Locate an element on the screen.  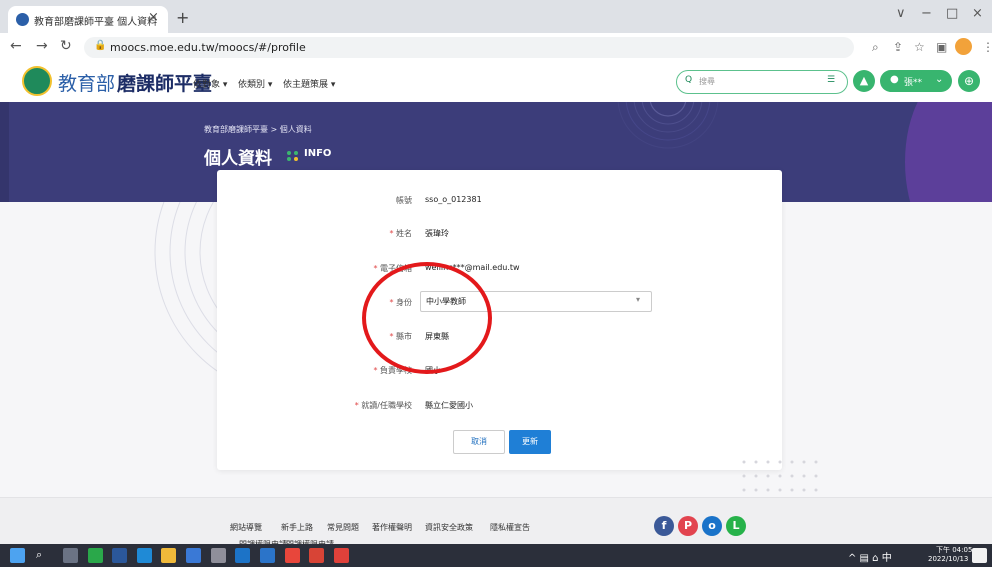
profile-avatar-icon is located at coordinates (963, 46).